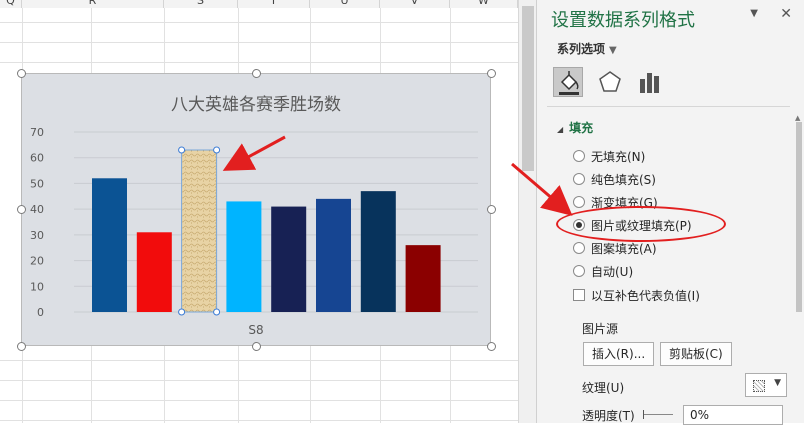 This screenshot has width=804, height=425. Describe the element at coordinates (40, 312) in the screenshot. I see `y-tick-label: 0` at that location.